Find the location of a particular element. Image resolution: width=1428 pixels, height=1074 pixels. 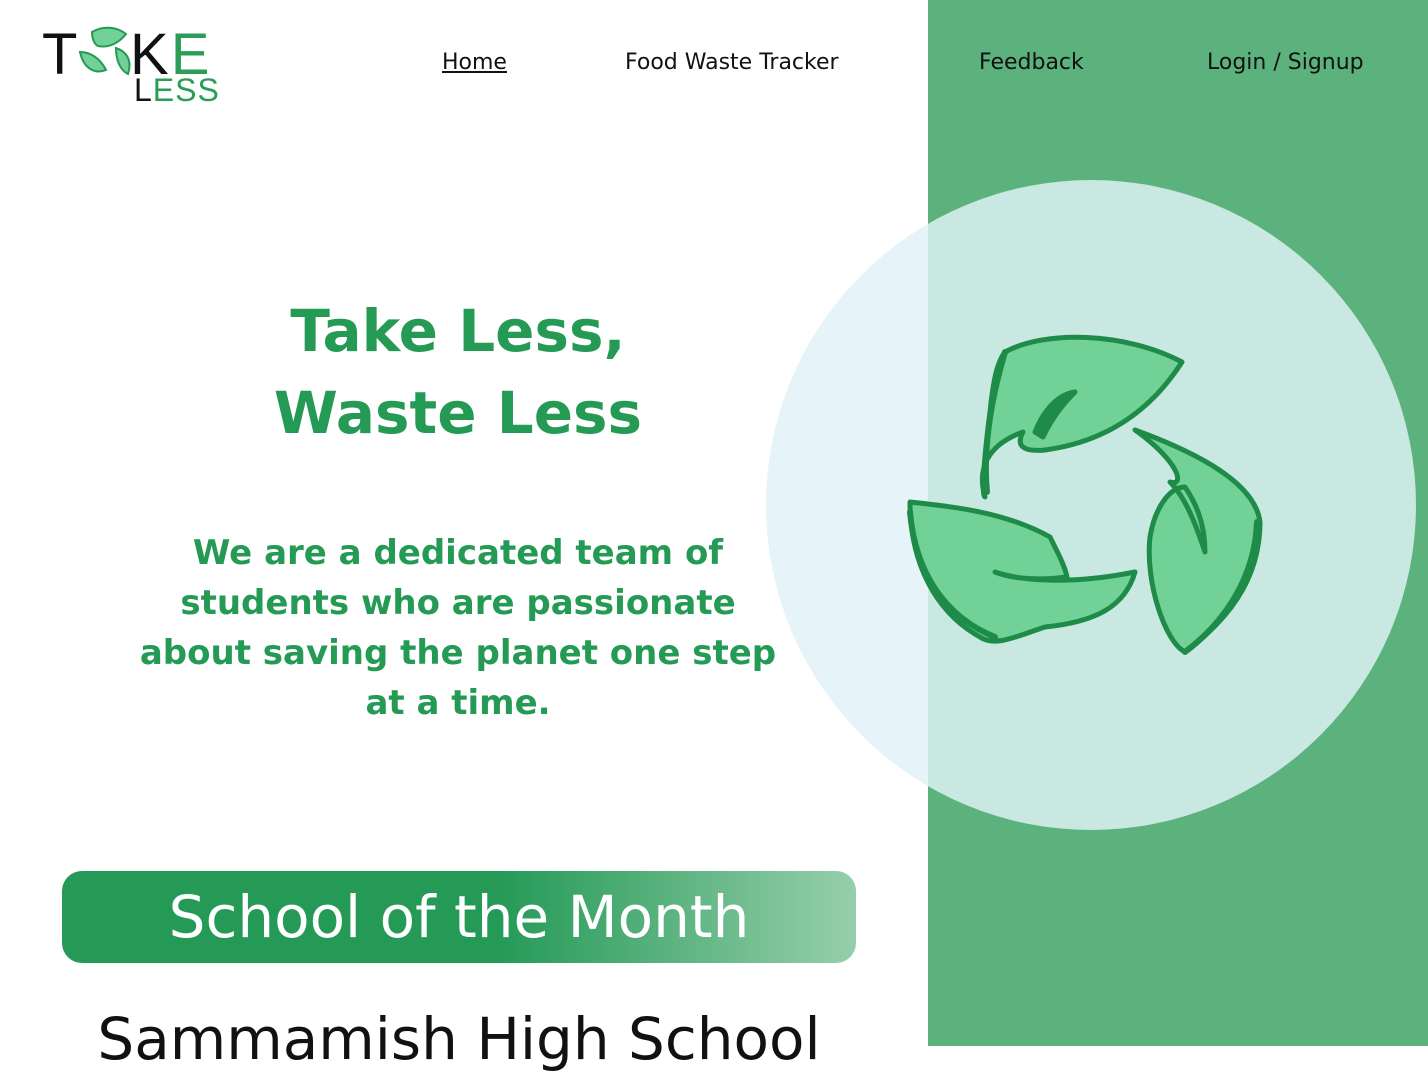

nav-login-signup-link: Login / Signup is located at coordinates (1285, 62).